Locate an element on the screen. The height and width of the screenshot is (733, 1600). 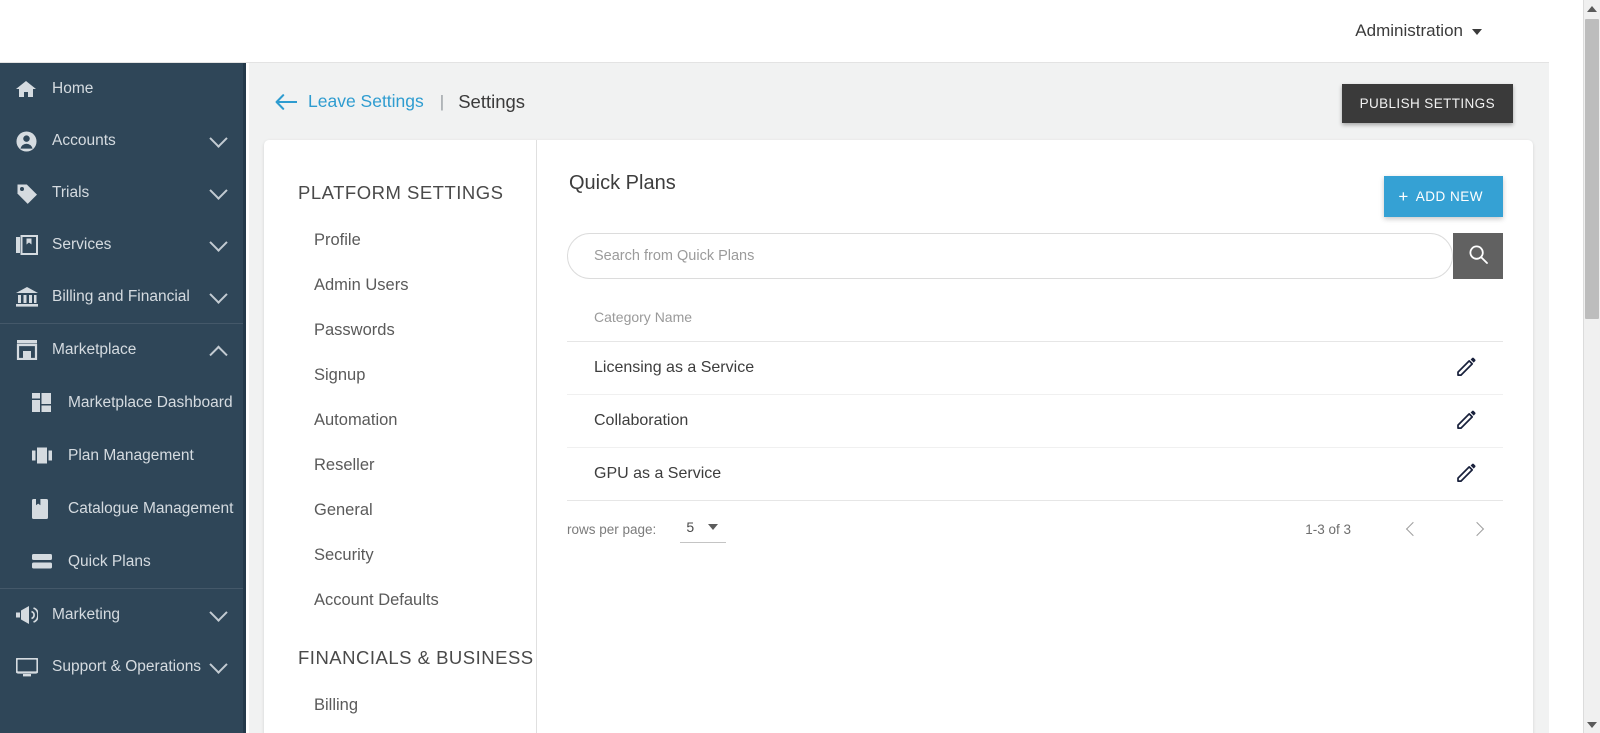
sidebar-item-support-and-operations: Support & Operations is located at coordinates (121, 667).